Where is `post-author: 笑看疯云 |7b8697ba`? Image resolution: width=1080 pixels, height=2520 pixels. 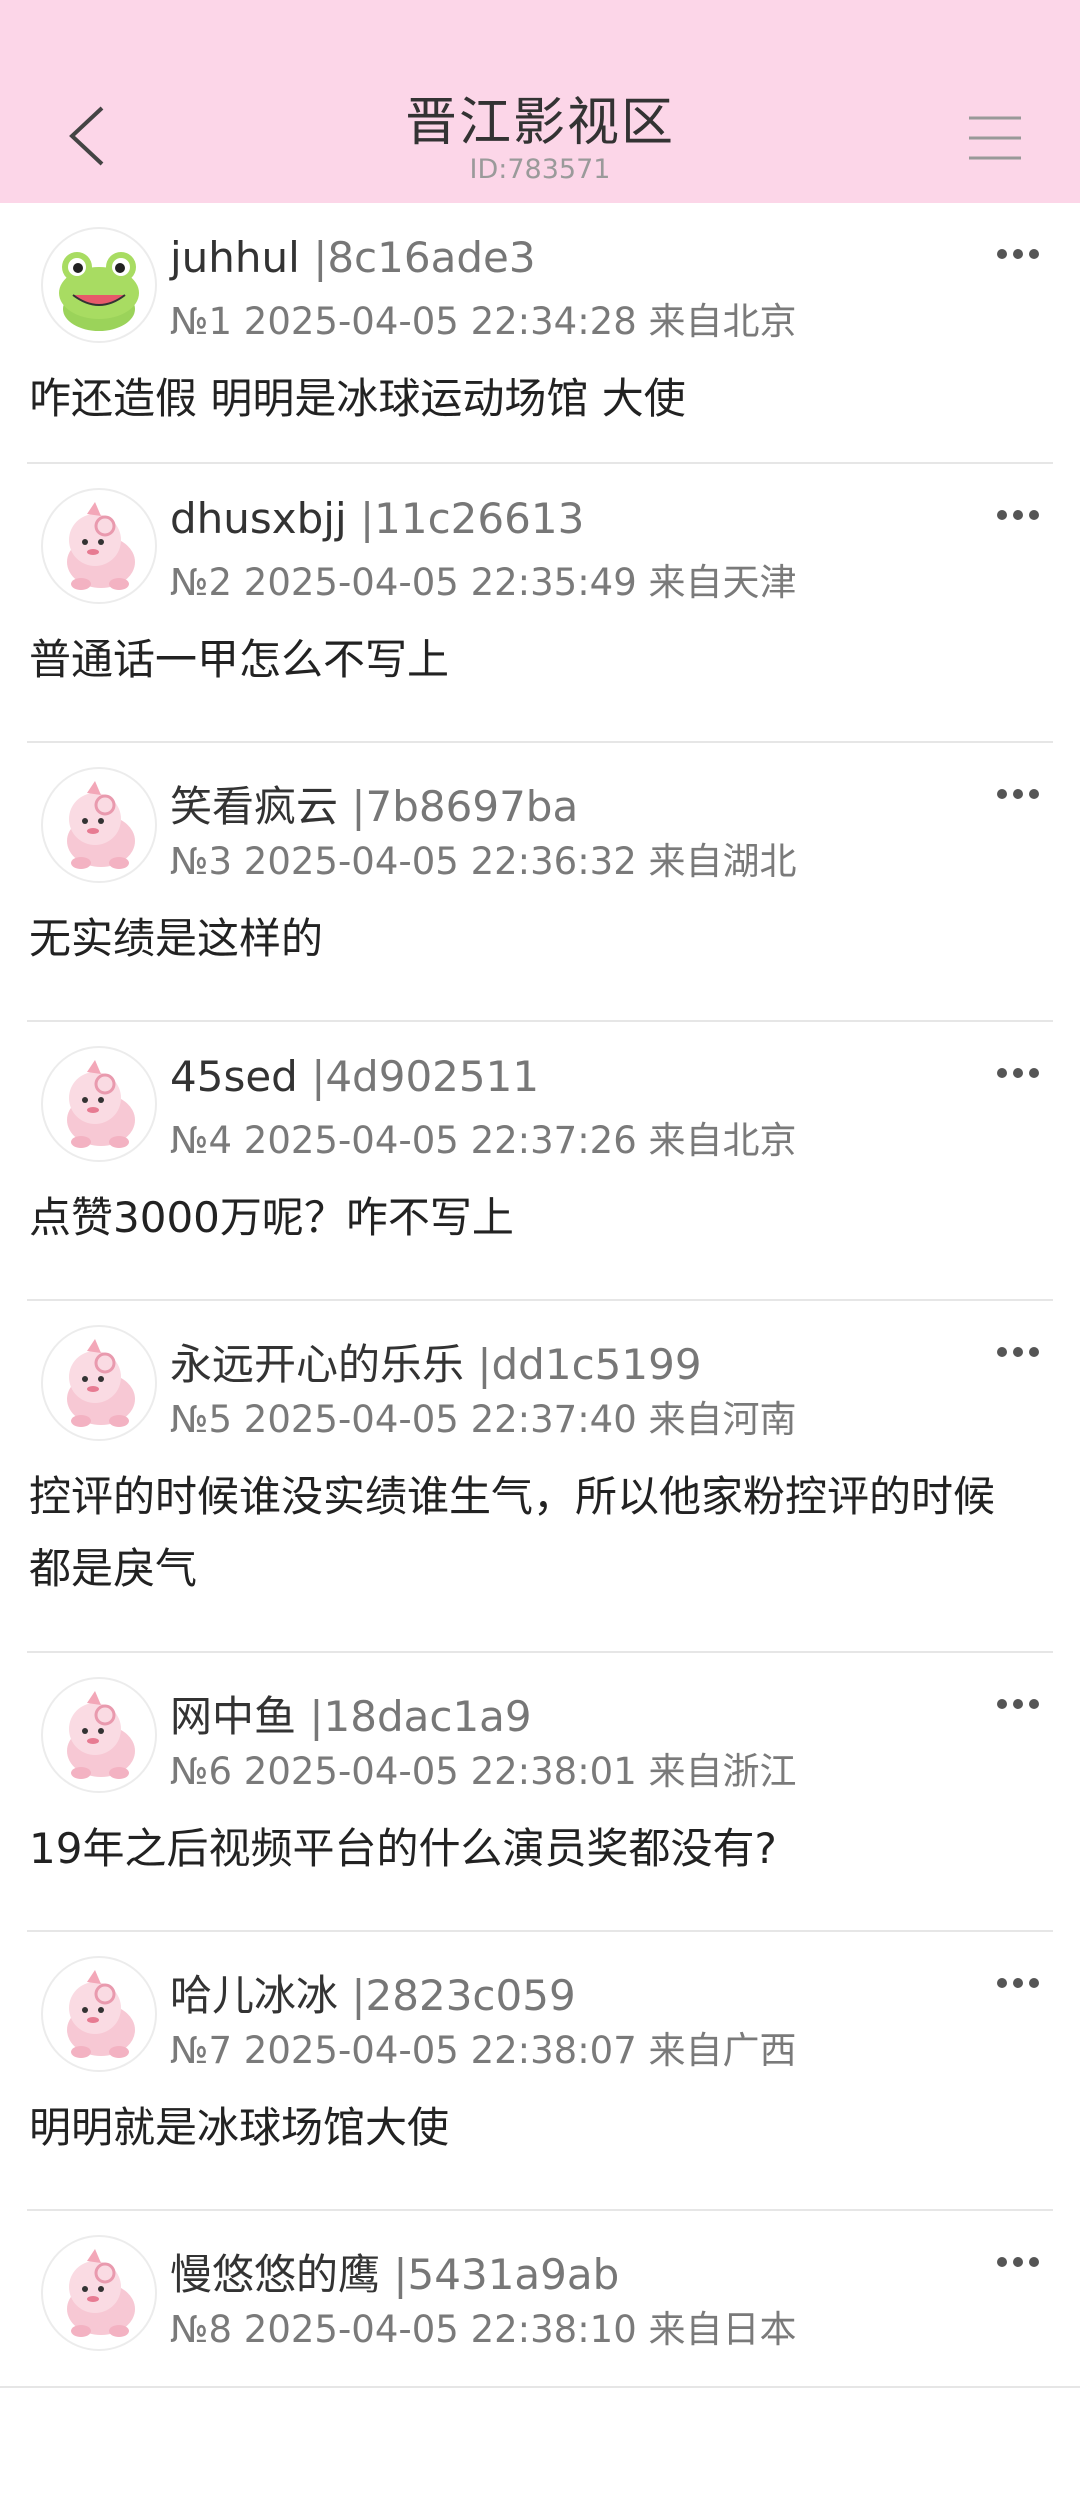
post-author: 笑看疯云 |7b8697ba is located at coordinates (374, 803).